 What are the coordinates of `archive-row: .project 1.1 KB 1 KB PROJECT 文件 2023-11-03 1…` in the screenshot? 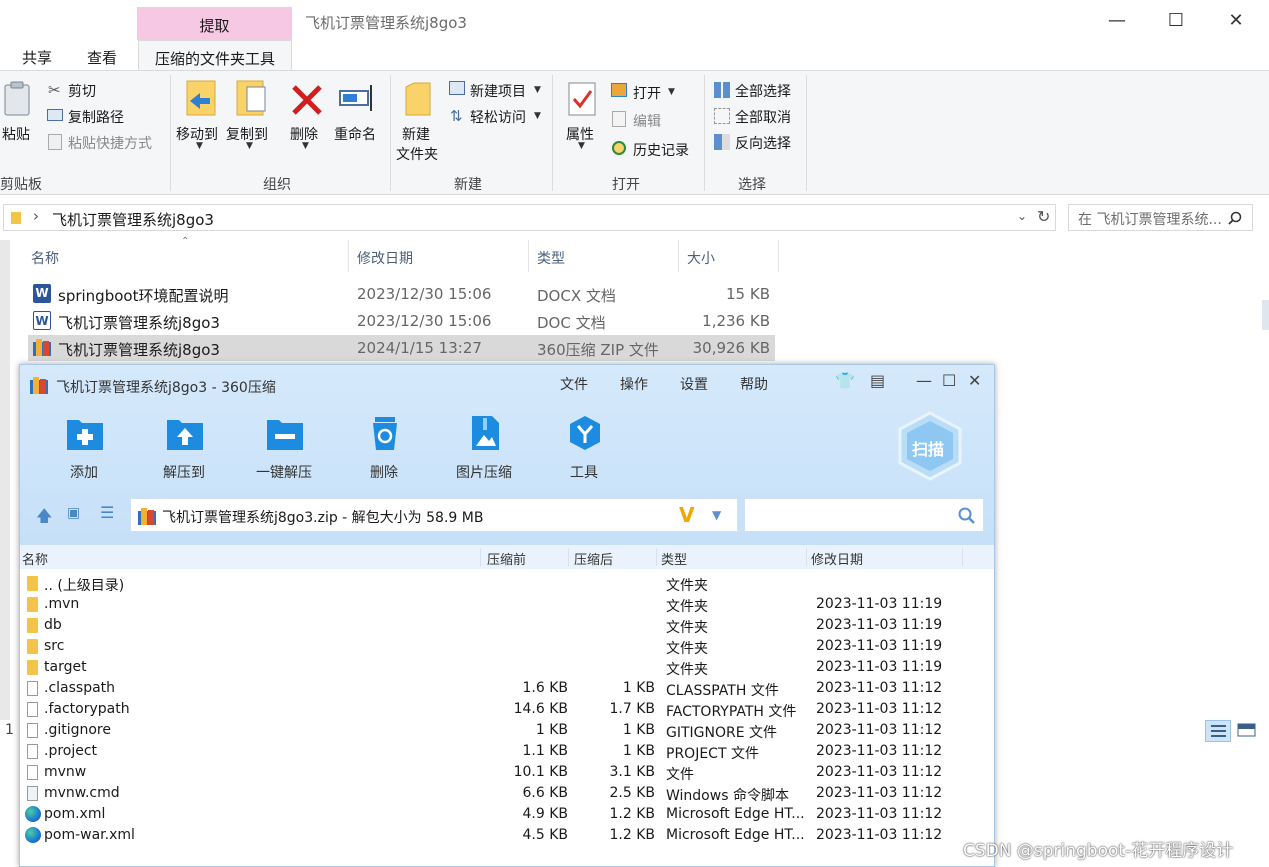 It's located at (507, 751).